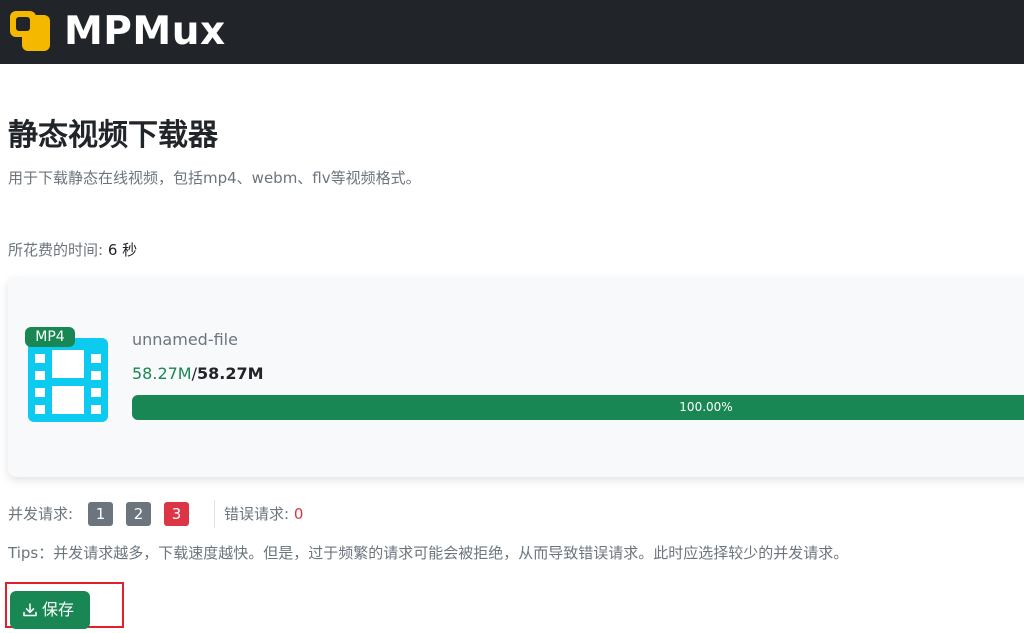 The image size is (1024, 633). Describe the element at coordinates (100, 514) in the screenshot. I see `concurrency-option-1: 1` at that location.